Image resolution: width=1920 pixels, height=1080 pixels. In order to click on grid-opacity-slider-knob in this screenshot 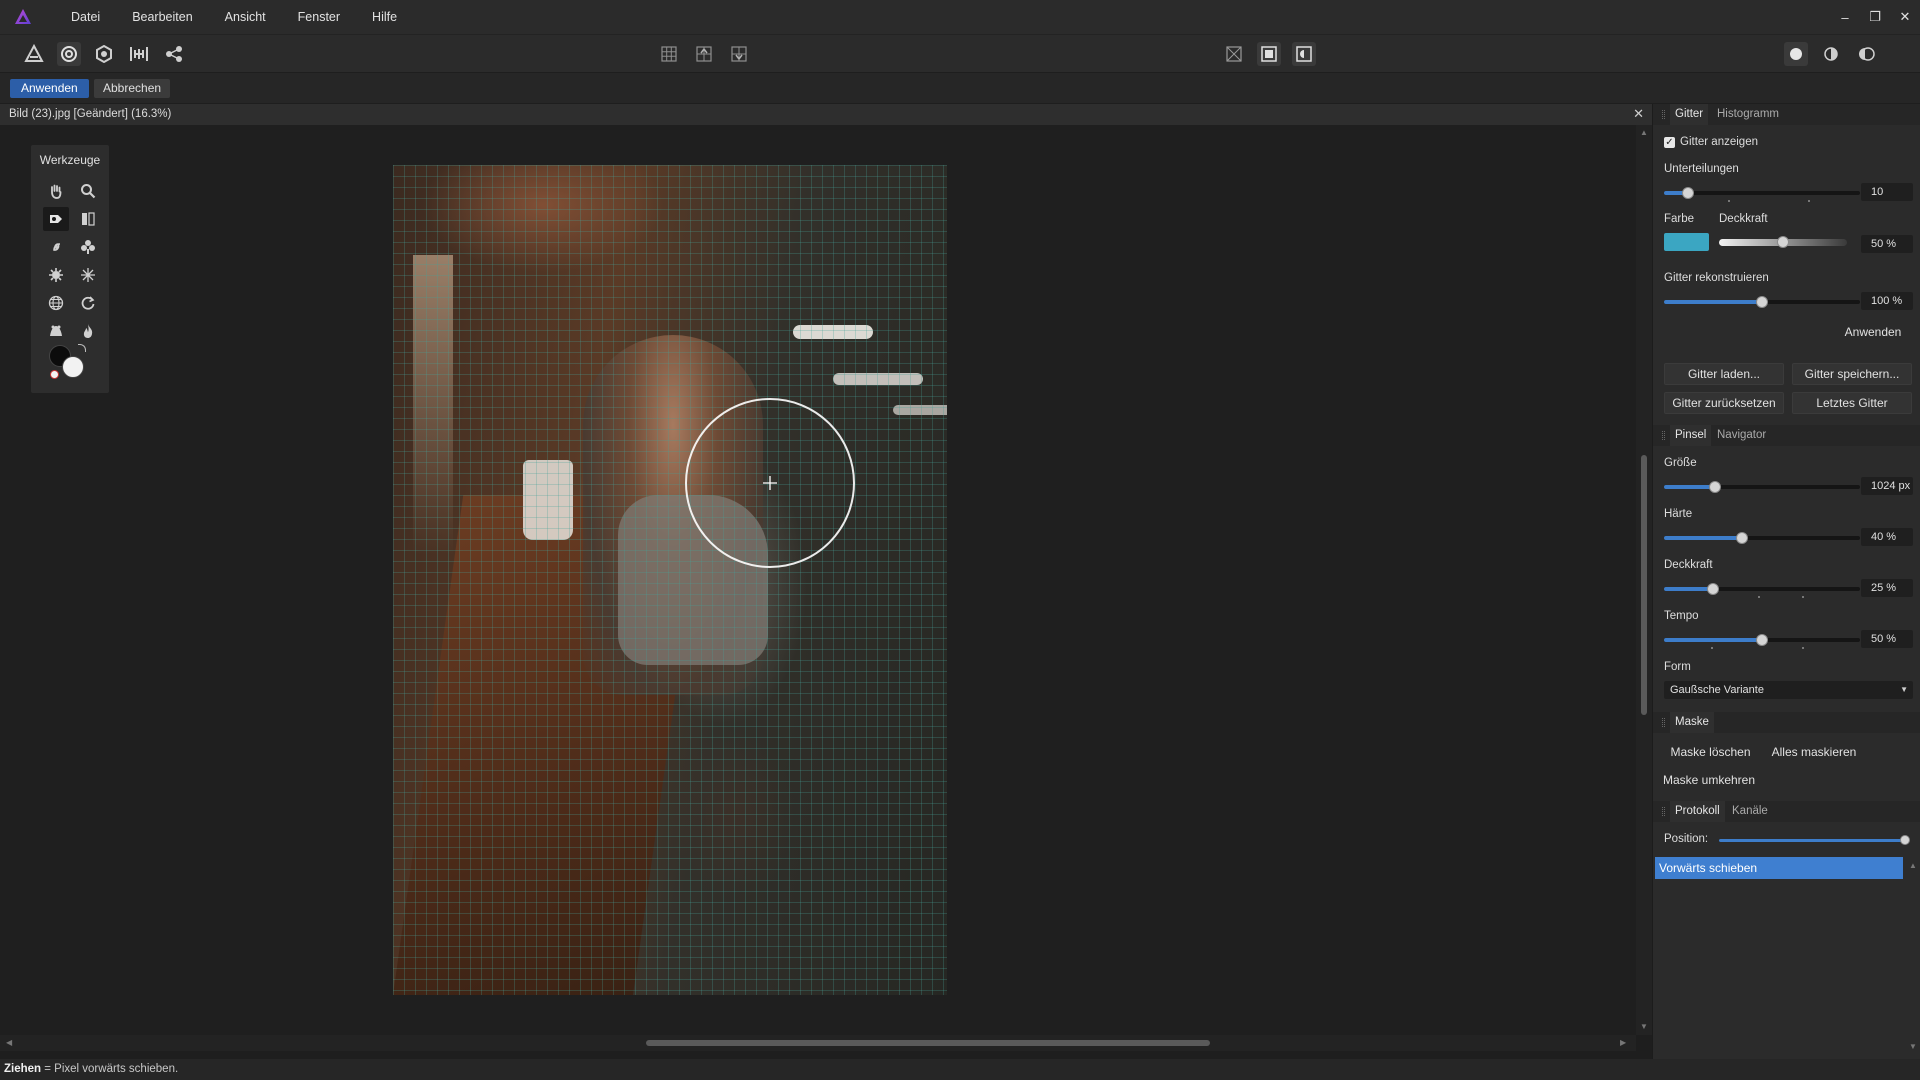, I will do `click(1783, 242)`.